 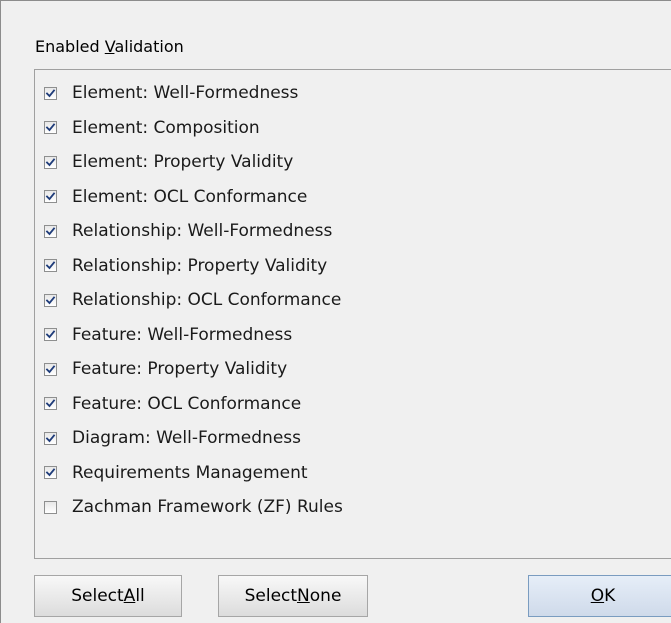 I want to click on ok-button: OK, so click(x=599, y=596).